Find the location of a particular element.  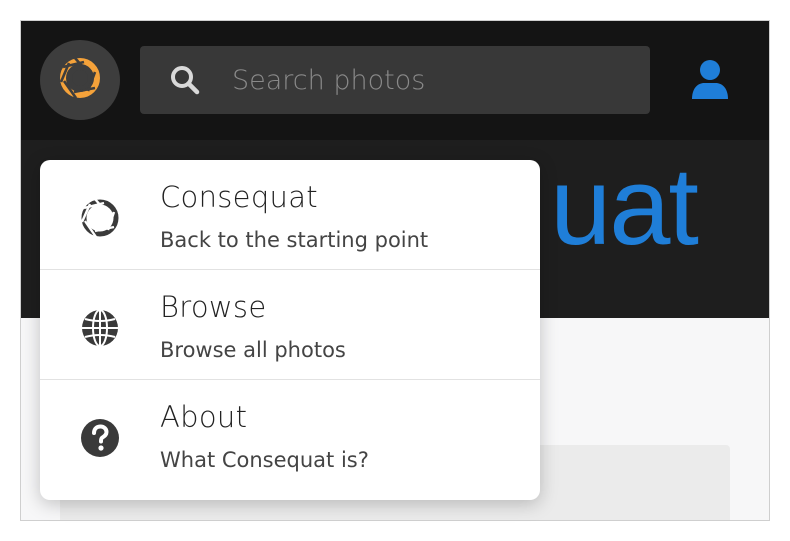

user-account-button is located at coordinates (710, 82).